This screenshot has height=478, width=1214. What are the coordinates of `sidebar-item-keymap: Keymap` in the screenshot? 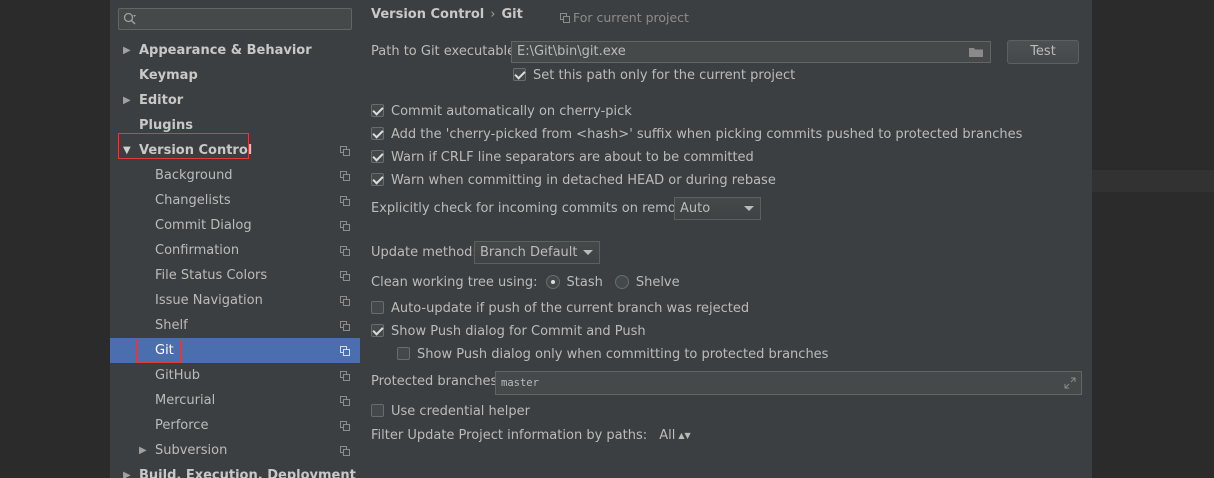 It's located at (235, 75).